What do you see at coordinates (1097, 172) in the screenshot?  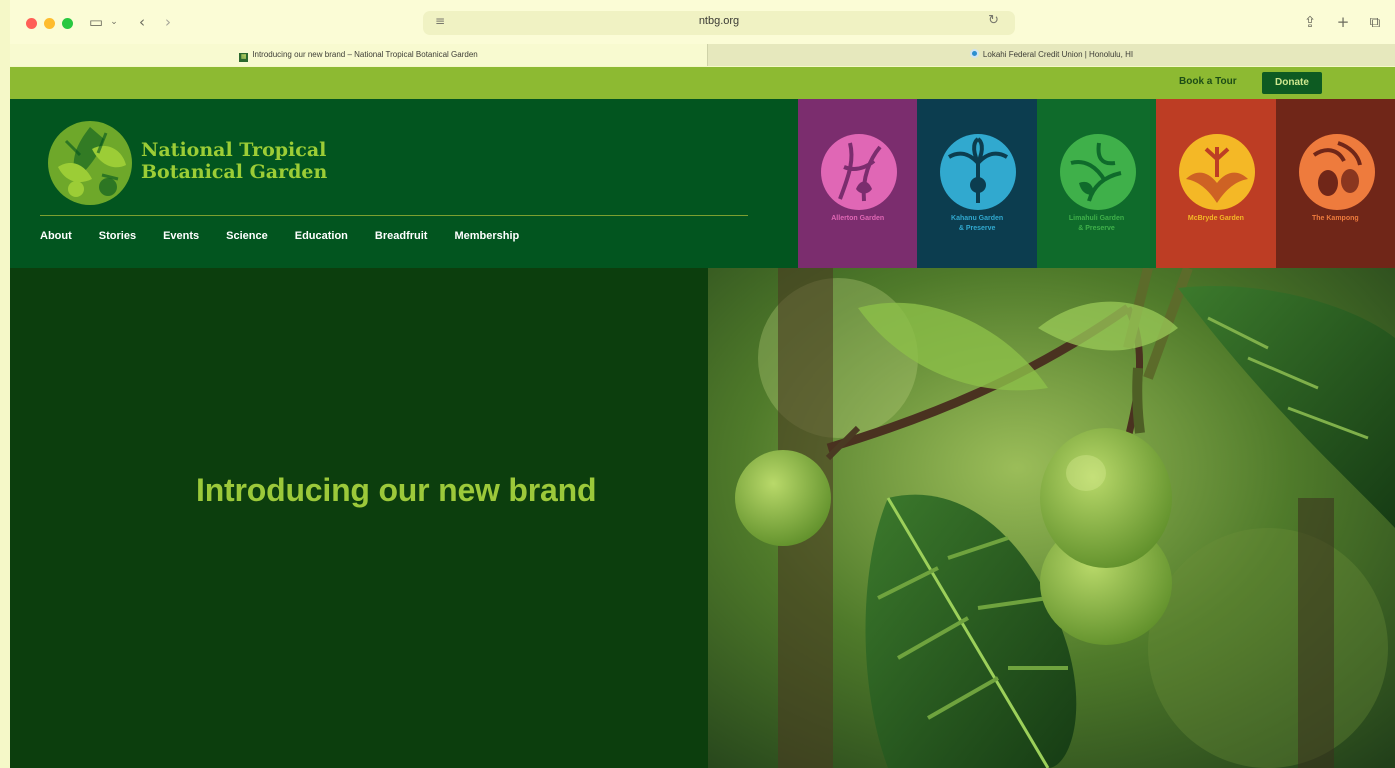 I see `limahuli-emblem-icon` at bounding box center [1097, 172].